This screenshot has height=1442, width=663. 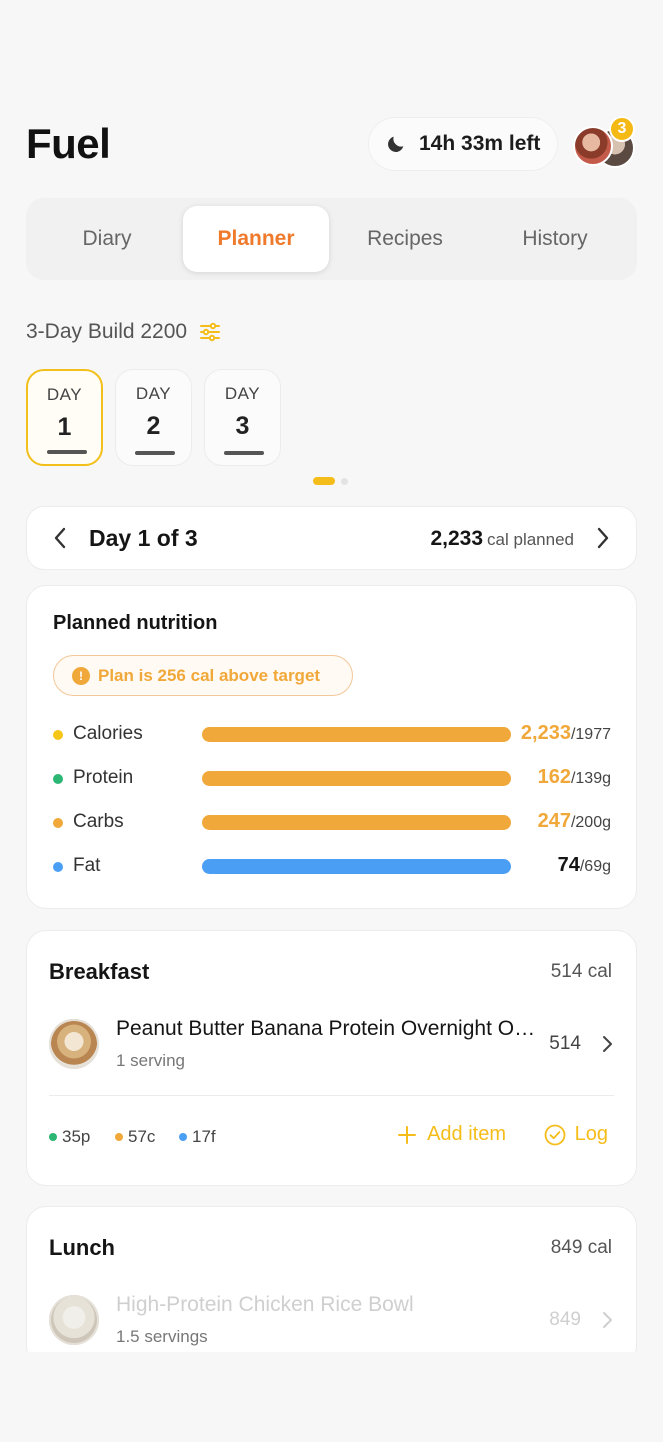 What do you see at coordinates (153, 426) in the screenshot?
I see `day-number: 2` at bounding box center [153, 426].